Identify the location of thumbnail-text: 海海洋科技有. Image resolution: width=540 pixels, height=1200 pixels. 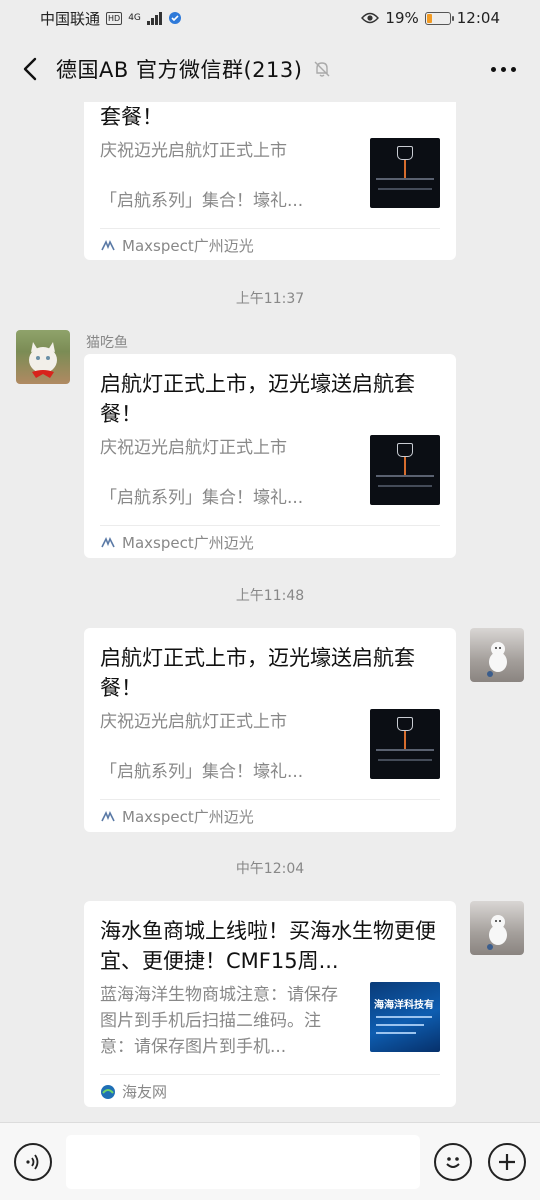
(404, 1005).